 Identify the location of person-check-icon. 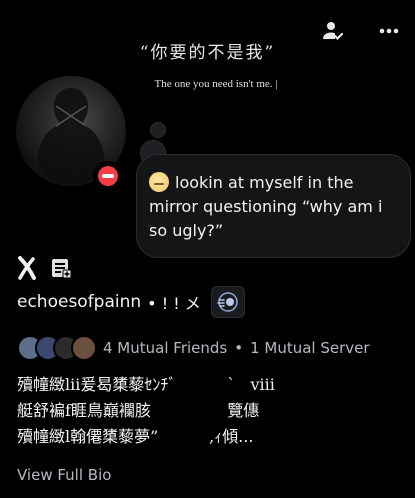
(333, 31).